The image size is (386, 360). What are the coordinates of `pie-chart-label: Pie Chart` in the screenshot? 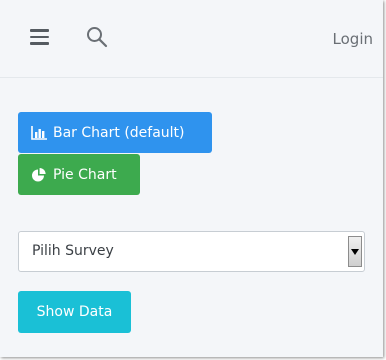 It's located at (85, 174).